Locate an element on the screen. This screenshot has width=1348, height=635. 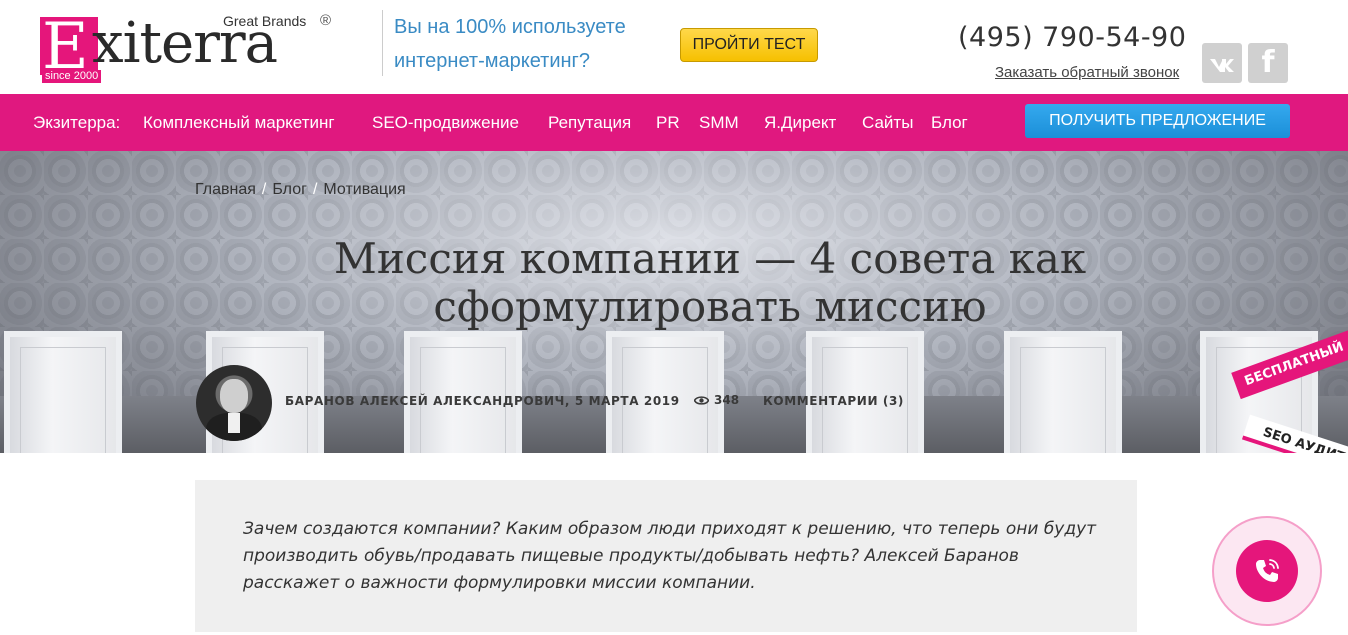
facebook-icon: f is located at coordinates (1268, 63).